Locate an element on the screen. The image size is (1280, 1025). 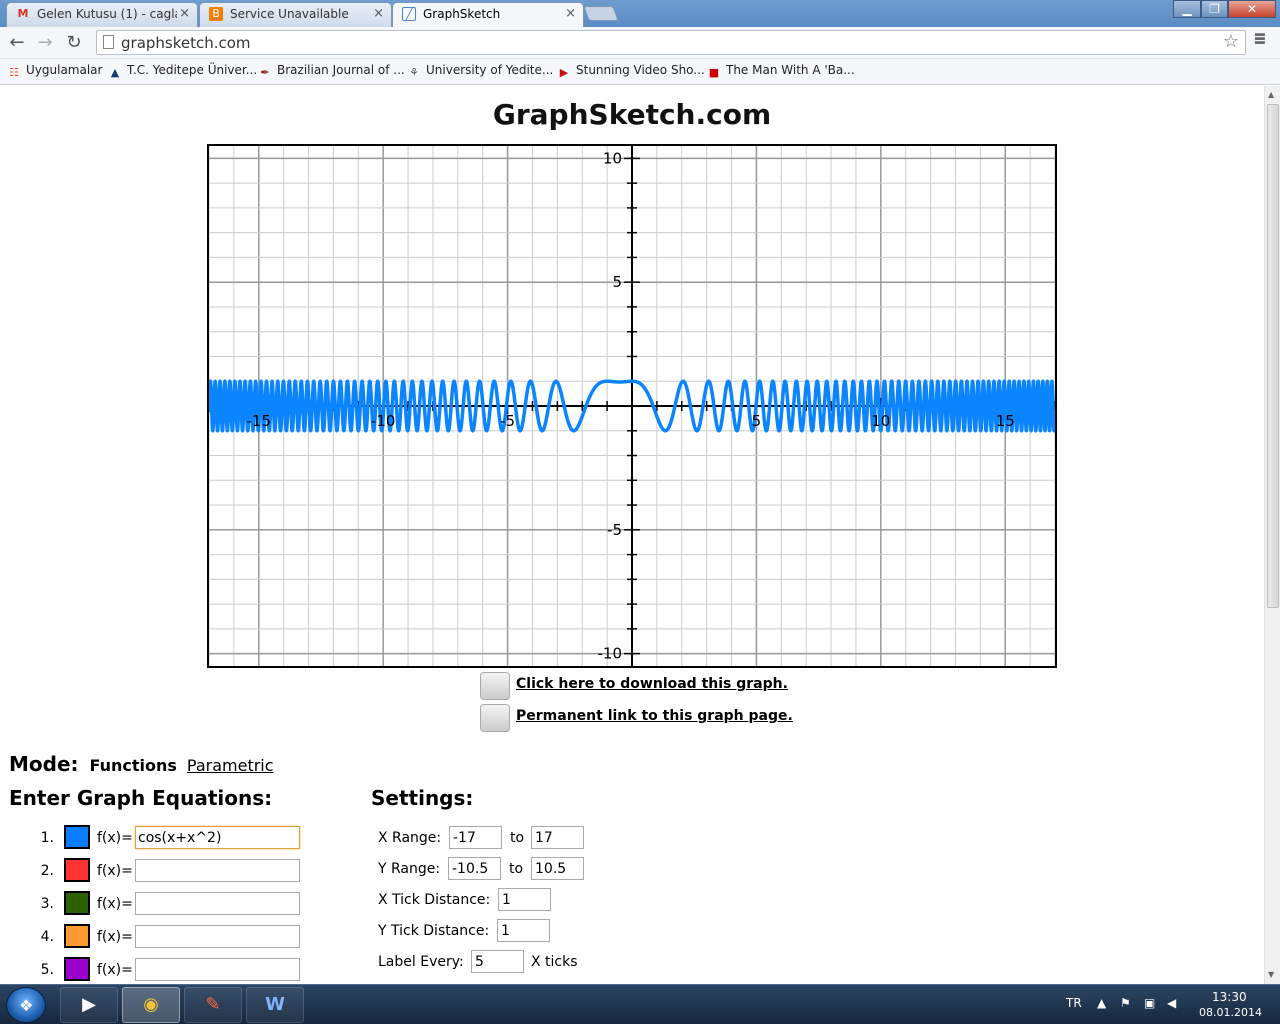
tab-gmail: M Gelen Kutusu (1) - caglaal × is located at coordinates (102, 14).